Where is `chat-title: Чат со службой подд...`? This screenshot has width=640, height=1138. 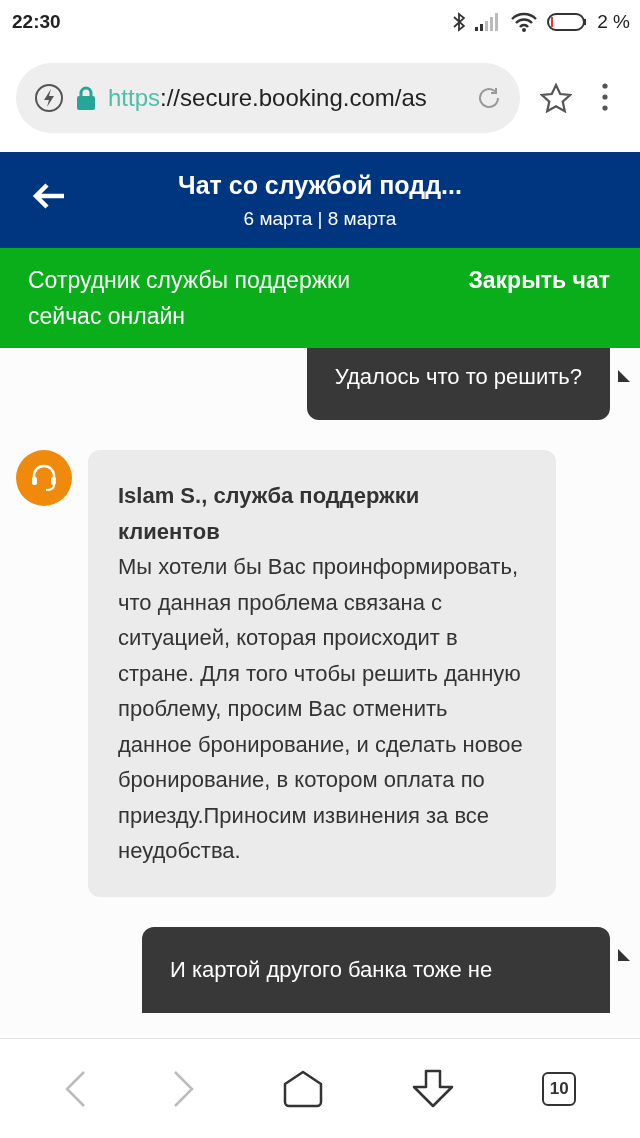 chat-title: Чат со службой подд... is located at coordinates (320, 185).